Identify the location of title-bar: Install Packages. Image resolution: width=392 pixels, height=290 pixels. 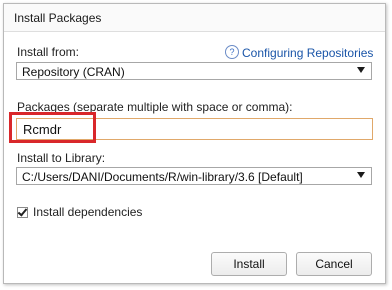
(194, 18).